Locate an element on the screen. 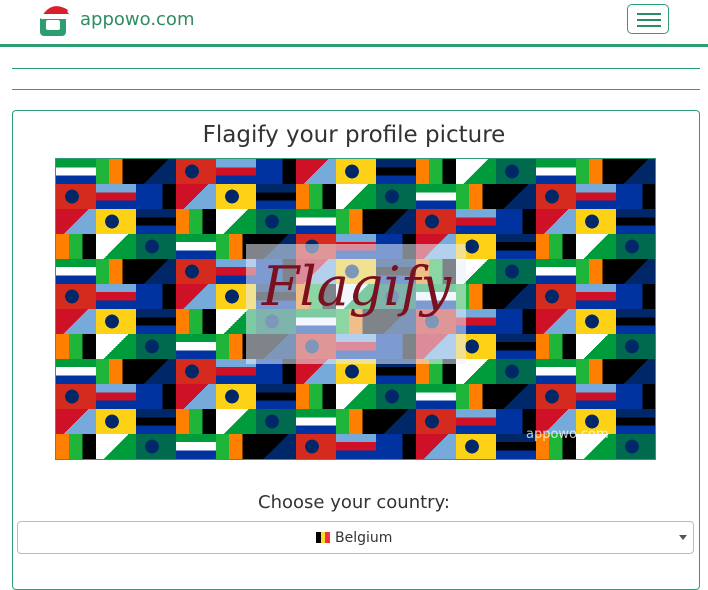 This screenshot has height=590, width=708. hamburger-menu-icon is located at coordinates (648, 19).